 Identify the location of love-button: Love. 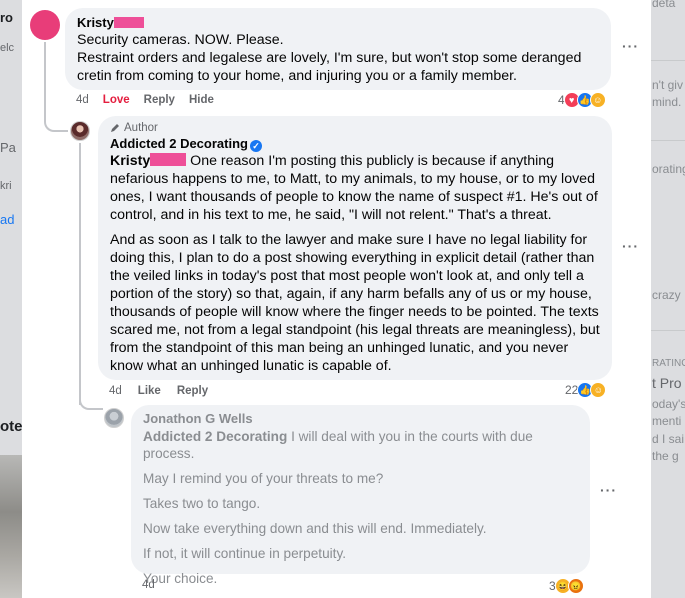
(116, 100).